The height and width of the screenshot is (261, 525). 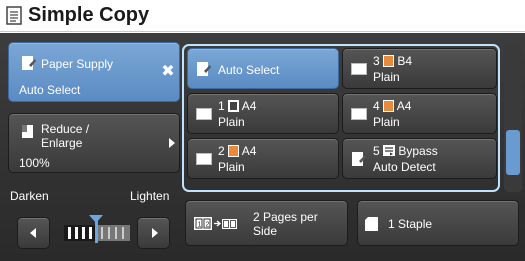 I want to click on paper-supply-label: Paper Supply, so click(x=77, y=64).